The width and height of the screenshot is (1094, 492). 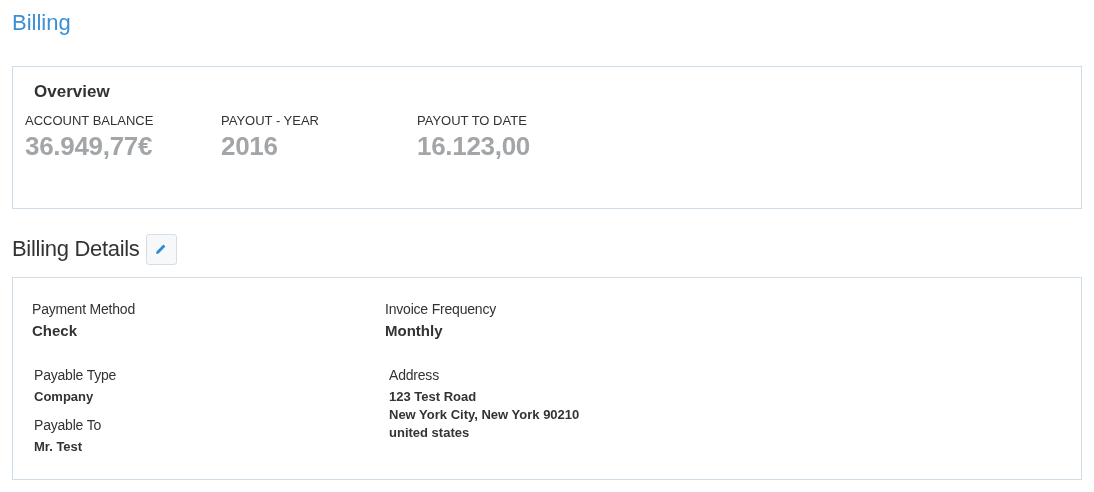 I want to click on field-value: New York City, New York 90210, so click(x=485, y=415).